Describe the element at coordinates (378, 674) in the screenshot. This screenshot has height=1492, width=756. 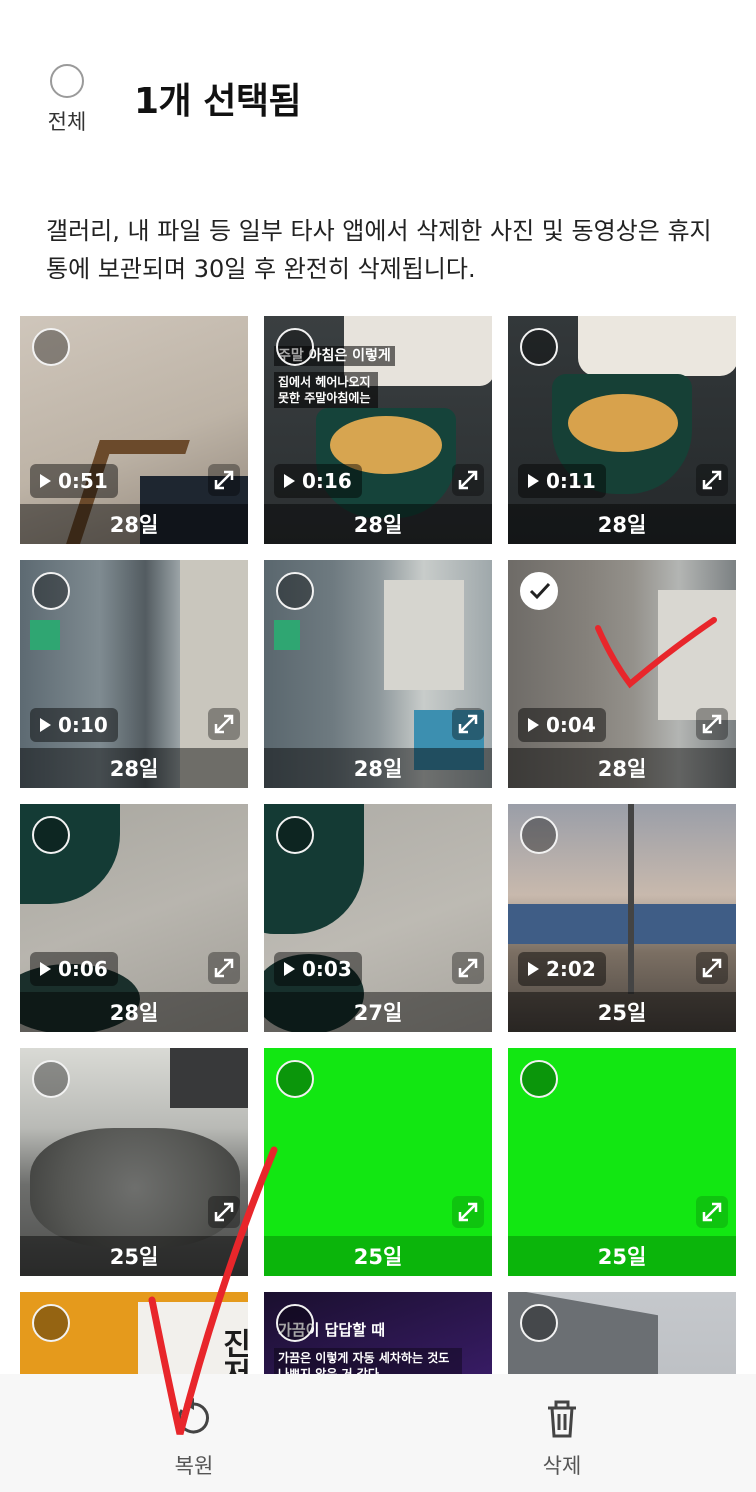
I see `media-item: 28일` at that location.